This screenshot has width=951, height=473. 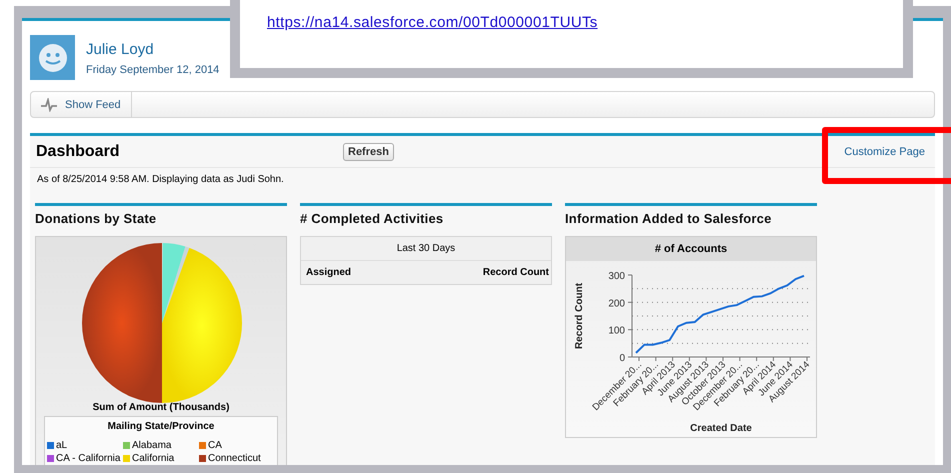 I want to click on url-link: https://na14.salesforce.com/00Td000001TUUTs, so click(x=432, y=22).